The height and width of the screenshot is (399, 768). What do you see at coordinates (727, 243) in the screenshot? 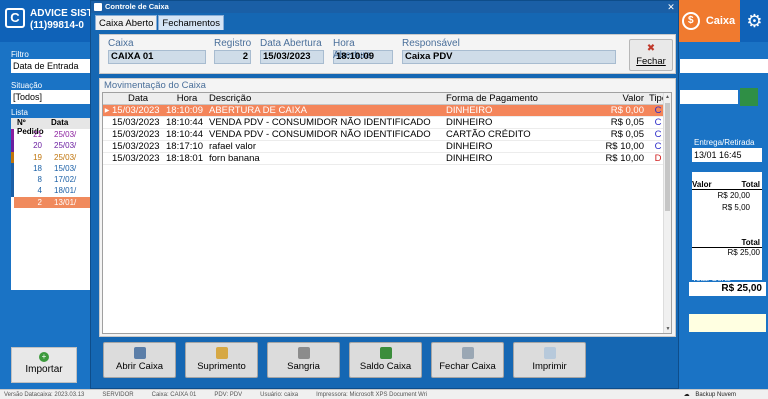
I see `total-label: Total` at bounding box center [727, 243].